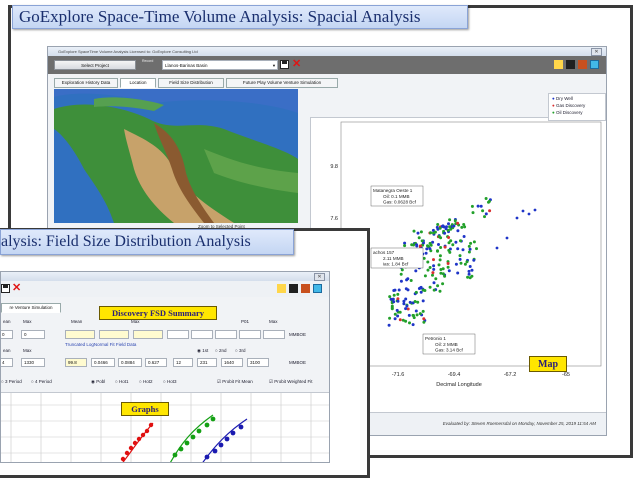  Describe the element at coordinates (446, 344) in the screenshot. I see `annotation-text: Oil: 2 MMB` at that location.